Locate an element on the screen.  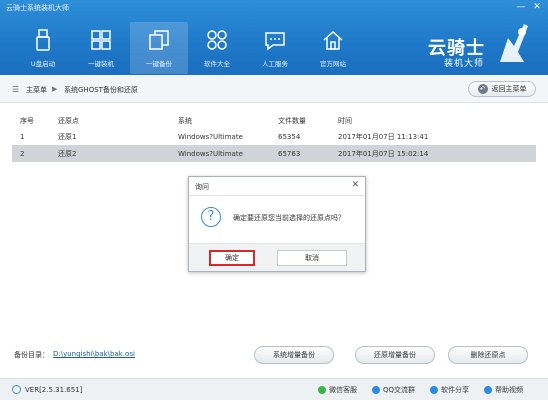
version-text: VER[2.5.31.651] is located at coordinates (54, 389).